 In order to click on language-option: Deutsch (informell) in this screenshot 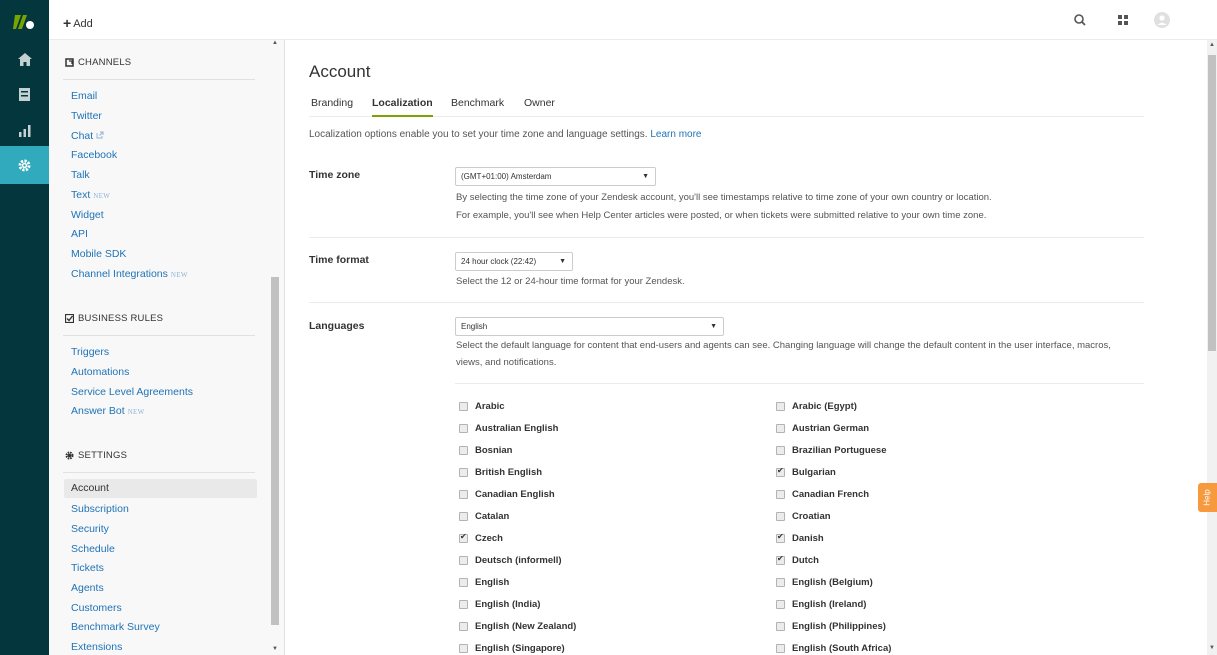, I will do `click(510, 560)`.